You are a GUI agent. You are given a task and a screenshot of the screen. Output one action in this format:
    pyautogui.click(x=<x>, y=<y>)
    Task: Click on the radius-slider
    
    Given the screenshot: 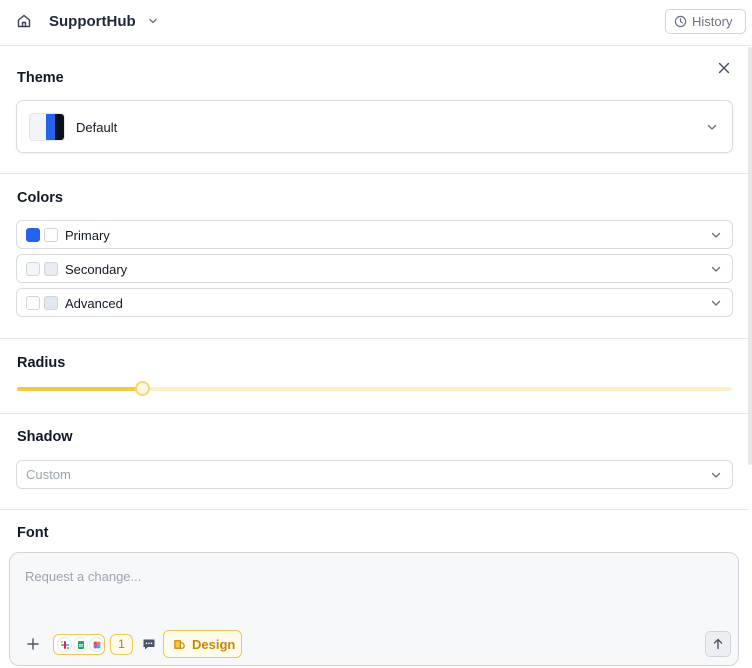 What is the action you would take?
    pyautogui.click(x=374, y=388)
    